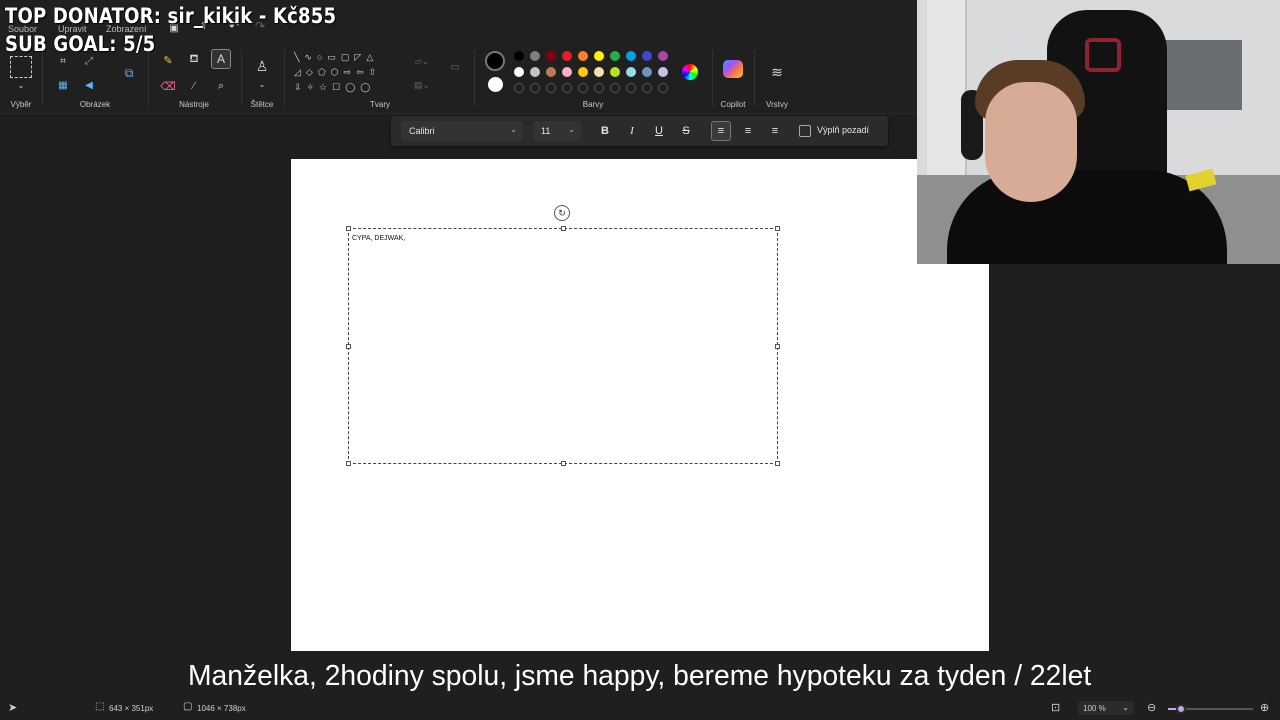  What do you see at coordinates (1055, 707) in the screenshot?
I see `fit-to-window-icon: ⊡` at bounding box center [1055, 707].